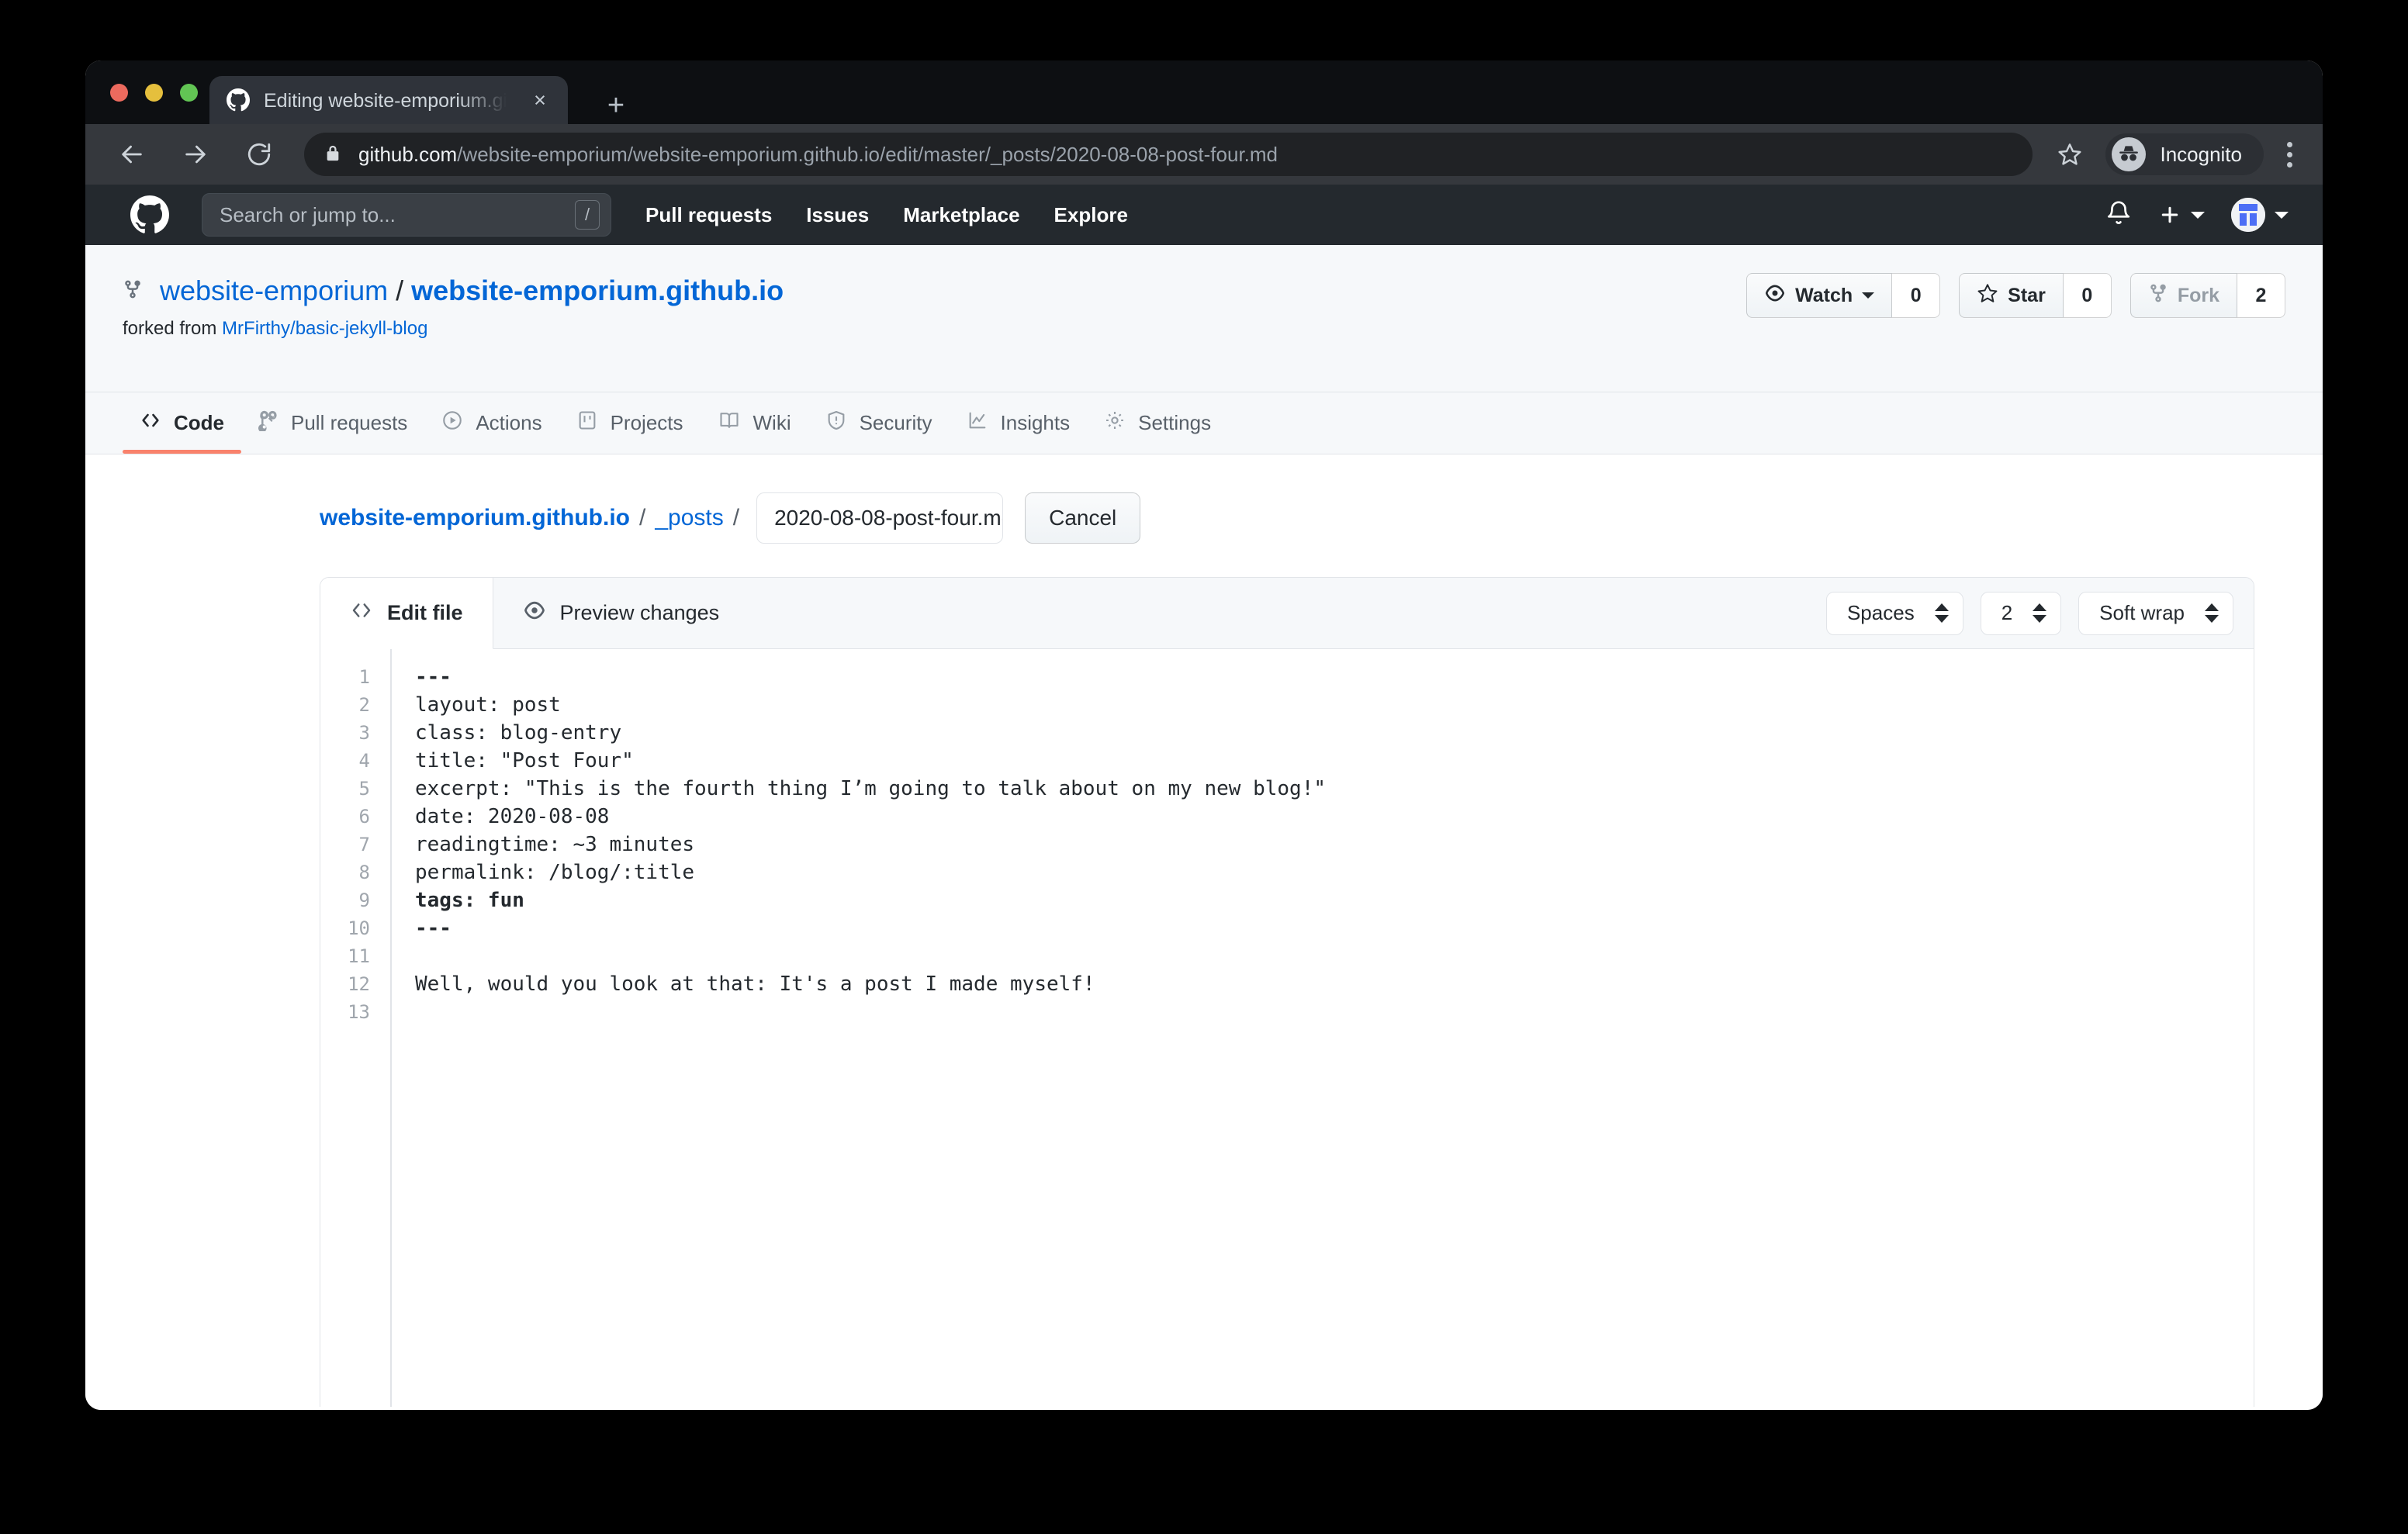 This screenshot has height=1534, width=2408. What do you see at coordinates (1287, 817) in the screenshot?
I see `code-line: 6 date: 2020-08-08` at bounding box center [1287, 817].